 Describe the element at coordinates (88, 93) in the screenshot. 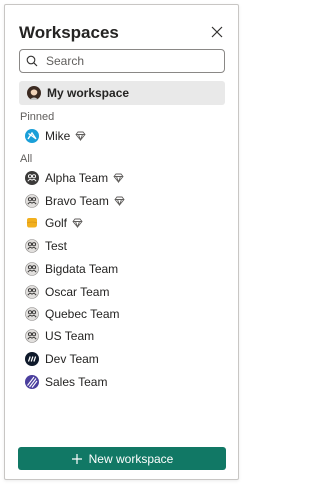

I see `my-workspace-label: My workspace` at that location.